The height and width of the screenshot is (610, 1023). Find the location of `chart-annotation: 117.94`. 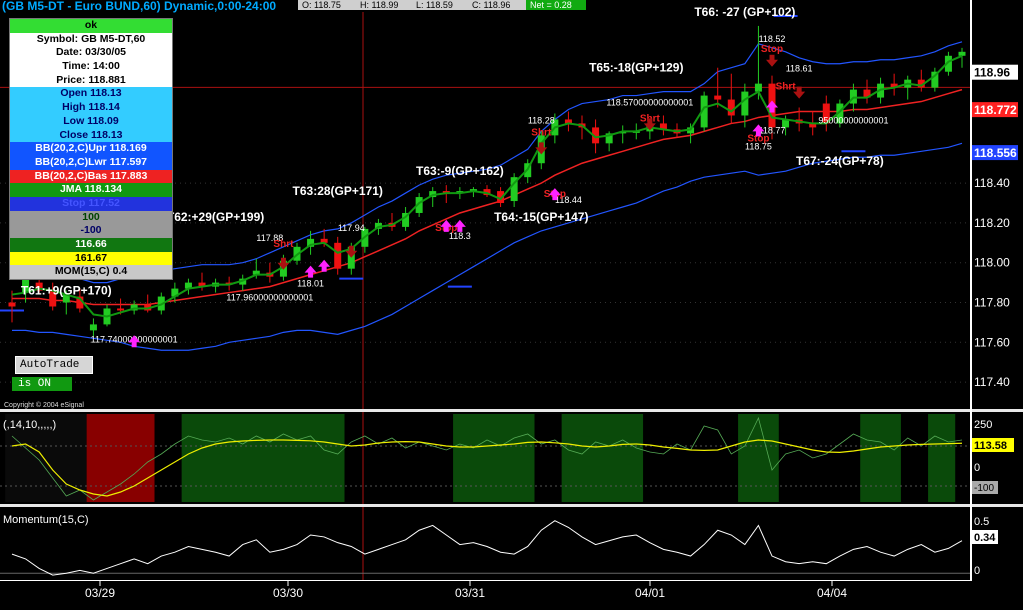

chart-annotation: 117.94 is located at coordinates (351, 228).